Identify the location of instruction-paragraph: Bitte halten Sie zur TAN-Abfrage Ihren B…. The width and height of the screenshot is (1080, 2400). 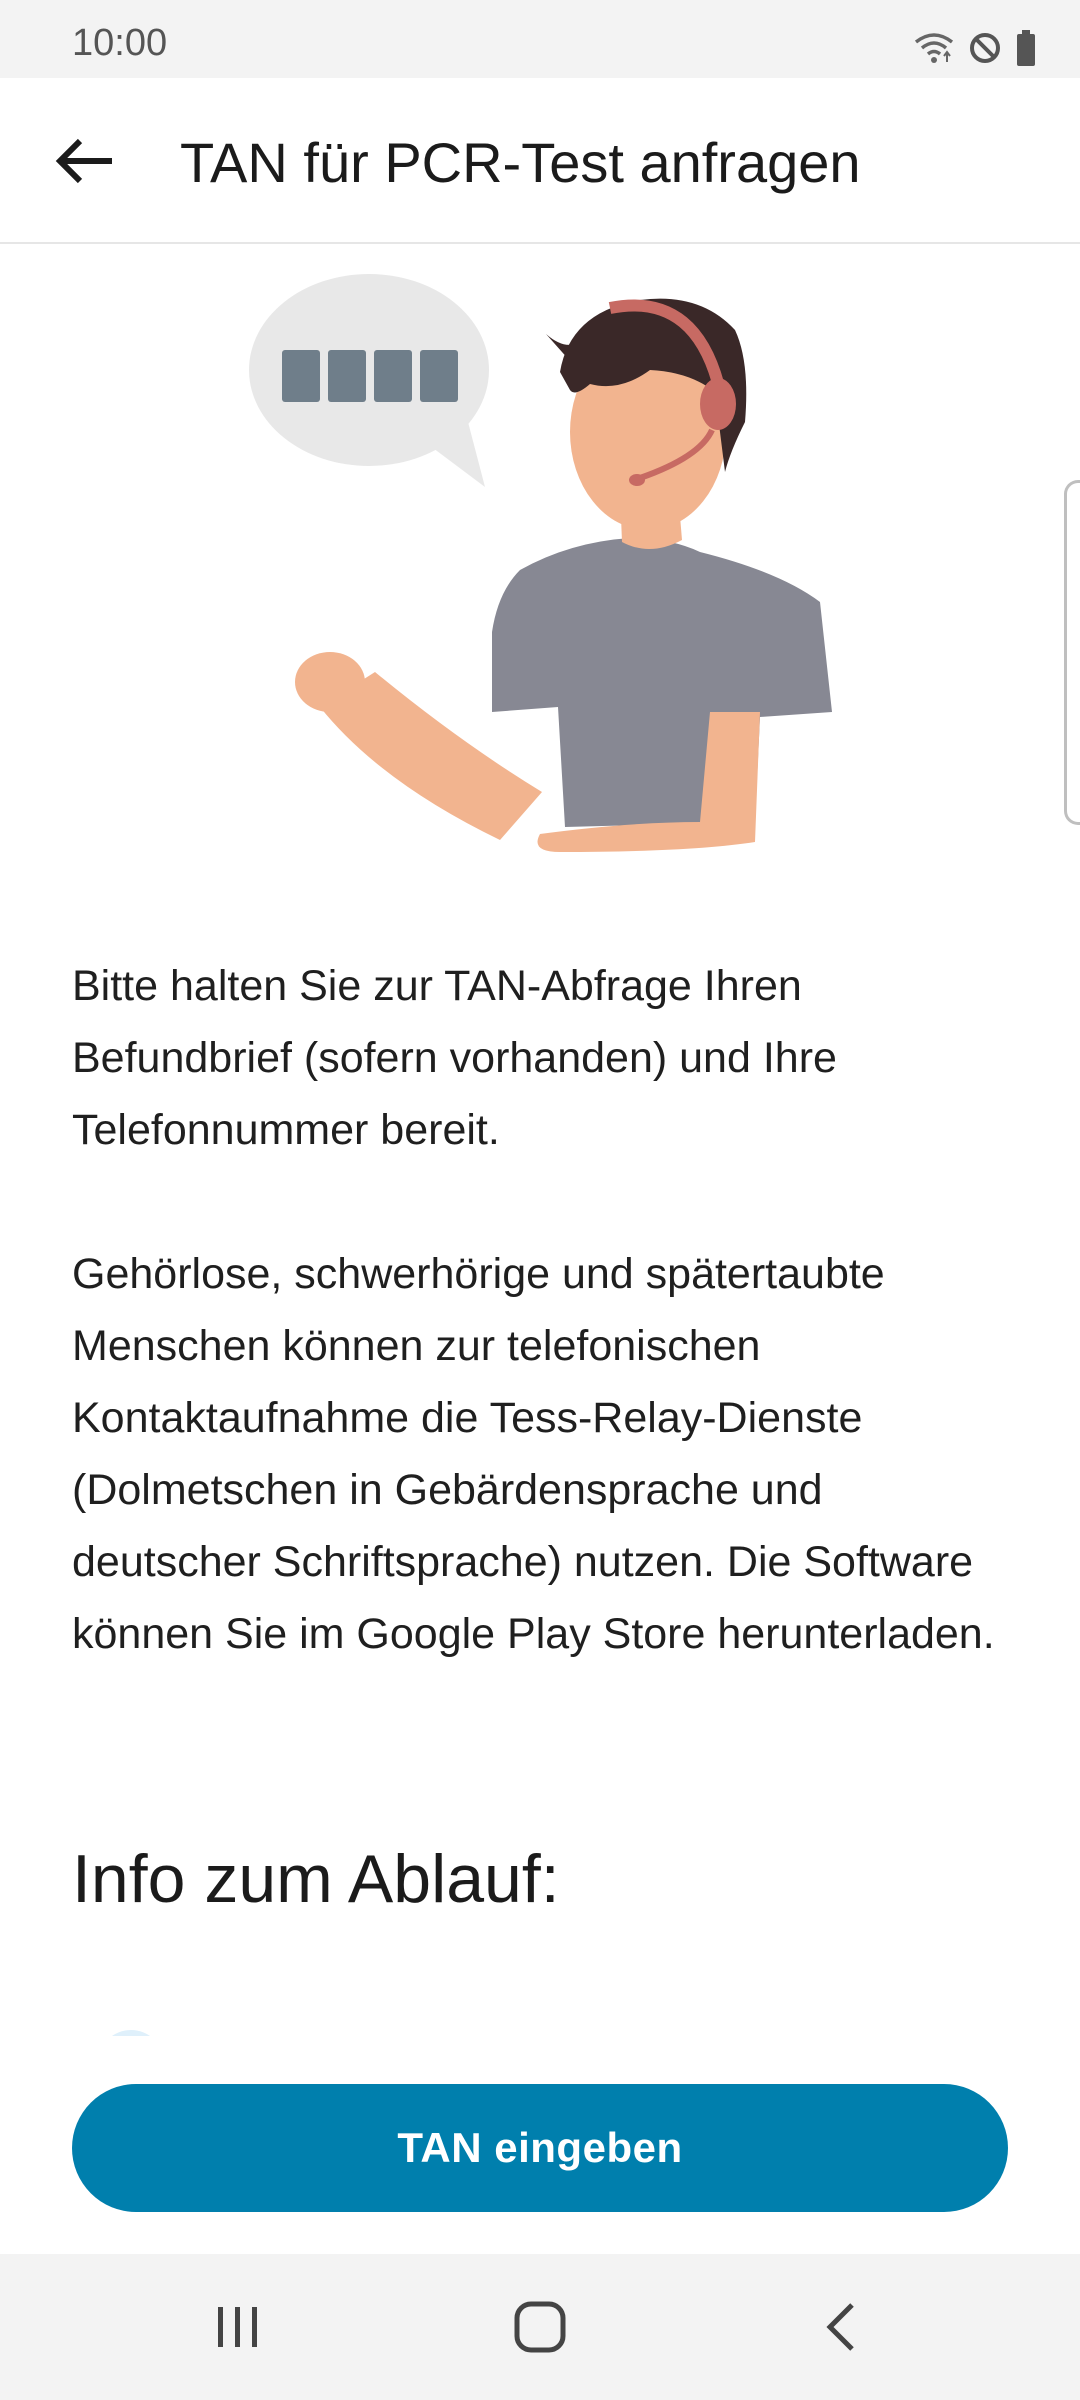
(454, 1058).